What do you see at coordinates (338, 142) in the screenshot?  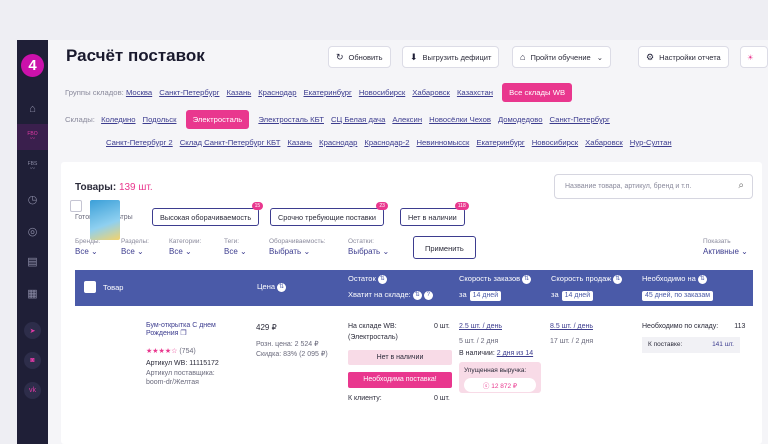 I see `warehouse-c-3: Краснодар` at bounding box center [338, 142].